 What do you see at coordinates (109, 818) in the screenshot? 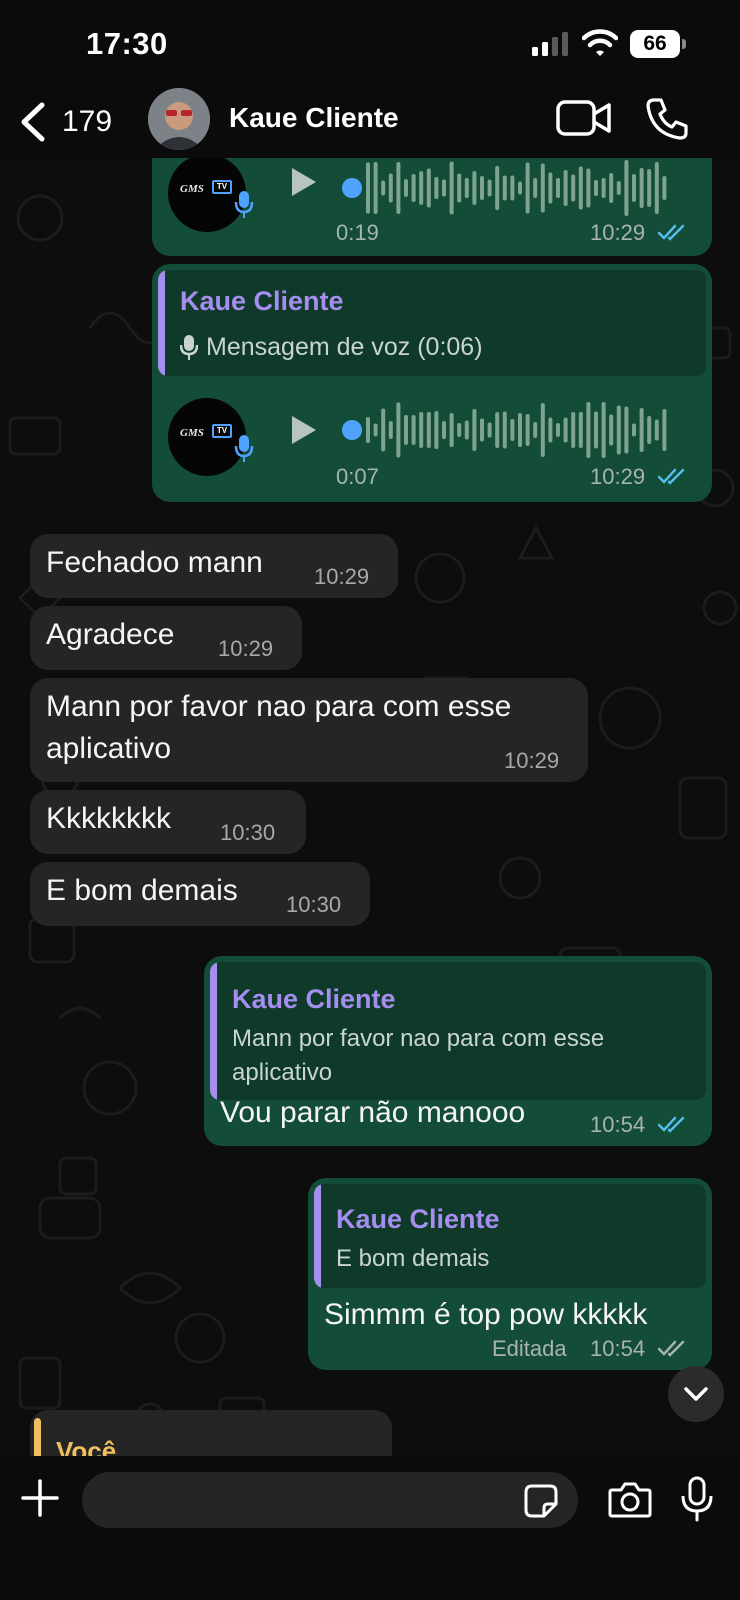
I see `message-text: Kkkkkkkk` at bounding box center [109, 818].